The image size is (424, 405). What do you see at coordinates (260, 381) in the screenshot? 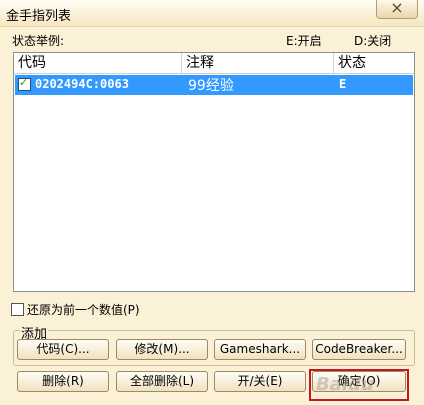
I see `toggle-button: 开/关(E)` at bounding box center [260, 381].